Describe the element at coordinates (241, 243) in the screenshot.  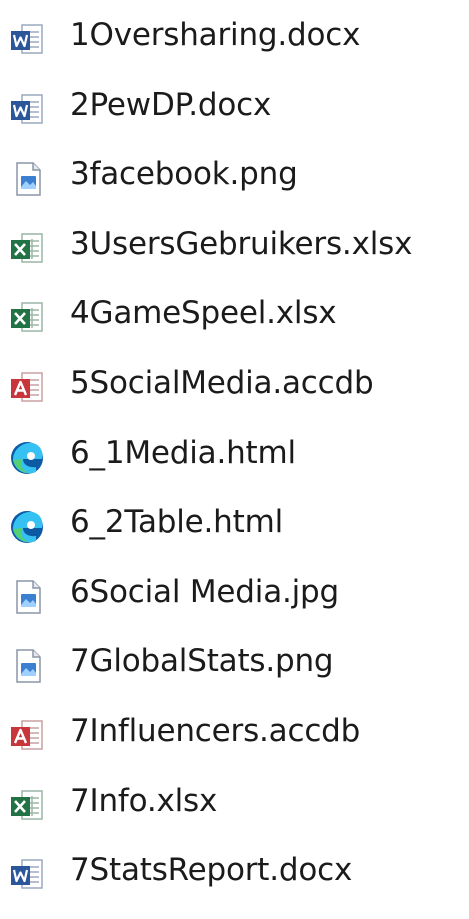
I see `file-name: 3UsersGebruikers.xlsx` at that location.